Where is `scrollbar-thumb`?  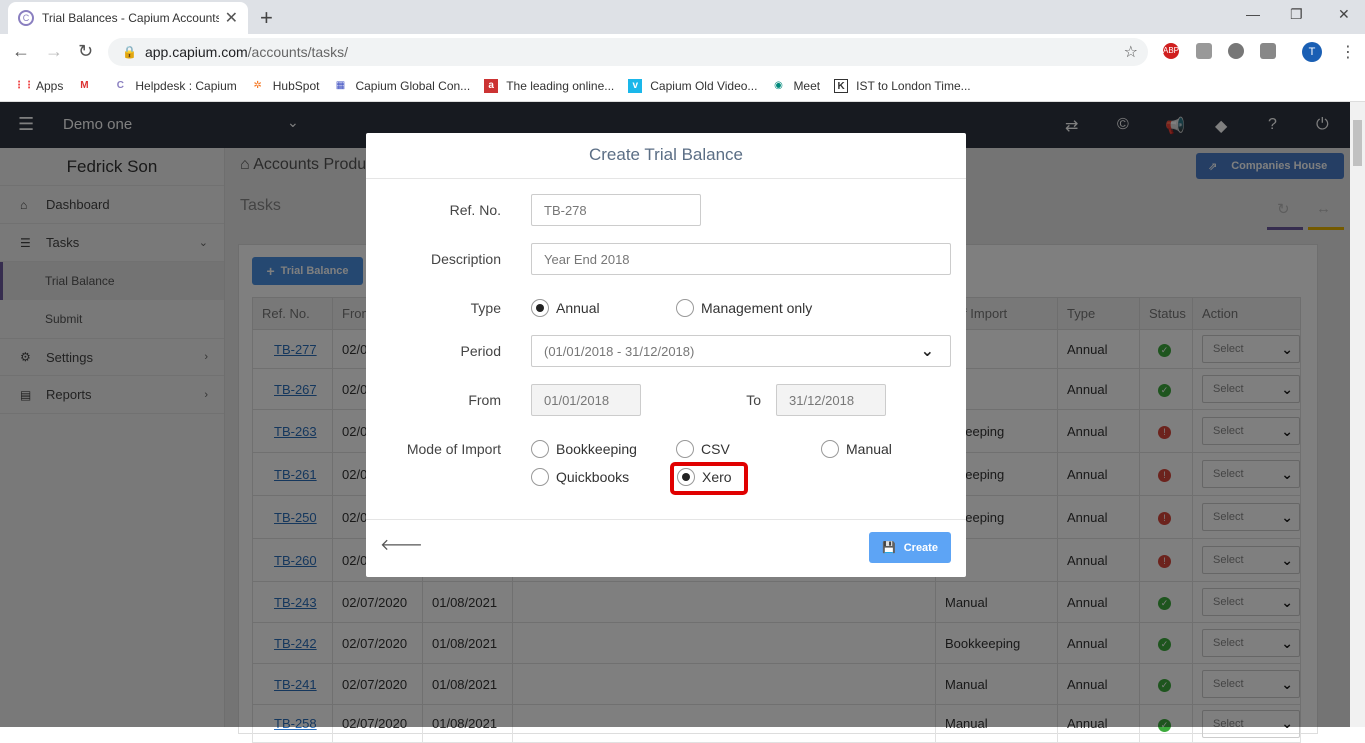 scrollbar-thumb is located at coordinates (1357, 143).